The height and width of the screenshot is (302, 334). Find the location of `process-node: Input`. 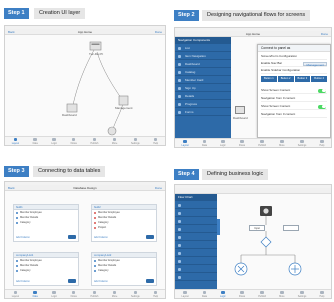

process-node: Input is located at coordinates (257, 228).